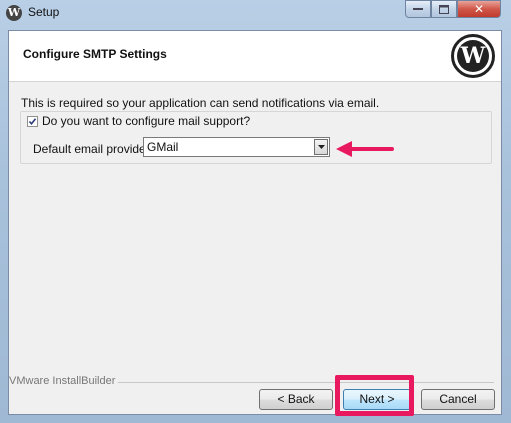  Describe the element at coordinates (146, 121) in the screenshot. I see `mail-support-label: Do you want to configure mail support?` at that location.